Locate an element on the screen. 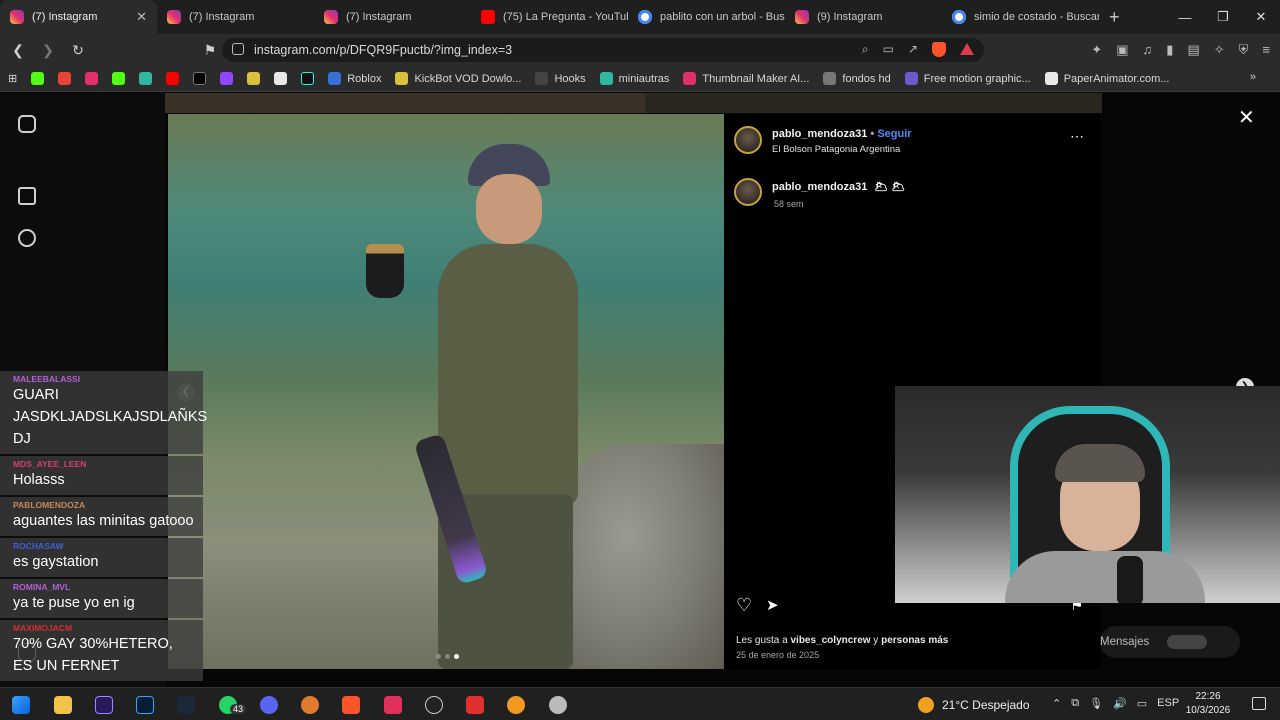 Image resolution: width=1280 pixels, height=720 pixels. weather-icon is located at coordinates (926, 705).